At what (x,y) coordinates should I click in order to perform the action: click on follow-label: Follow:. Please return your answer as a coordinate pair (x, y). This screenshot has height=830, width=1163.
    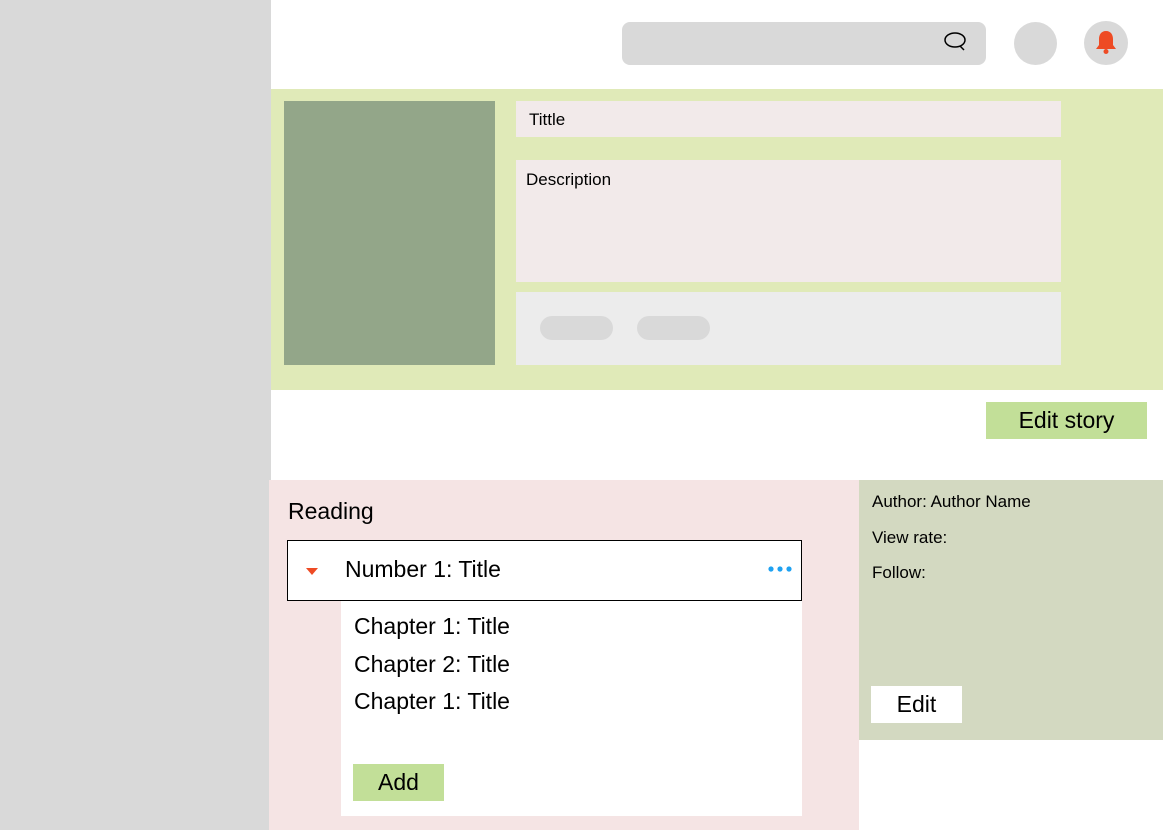
    Looking at the image, I should click on (899, 572).